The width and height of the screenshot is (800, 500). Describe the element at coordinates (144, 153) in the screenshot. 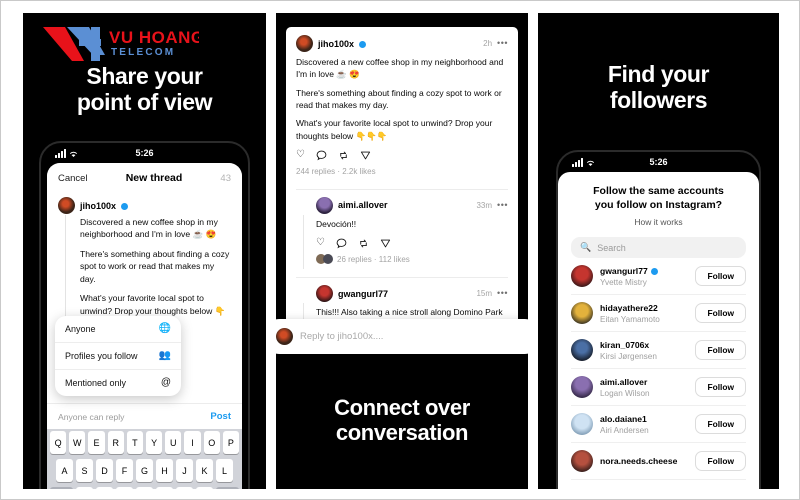

I see `status-bar-left: 5:26` at that location.